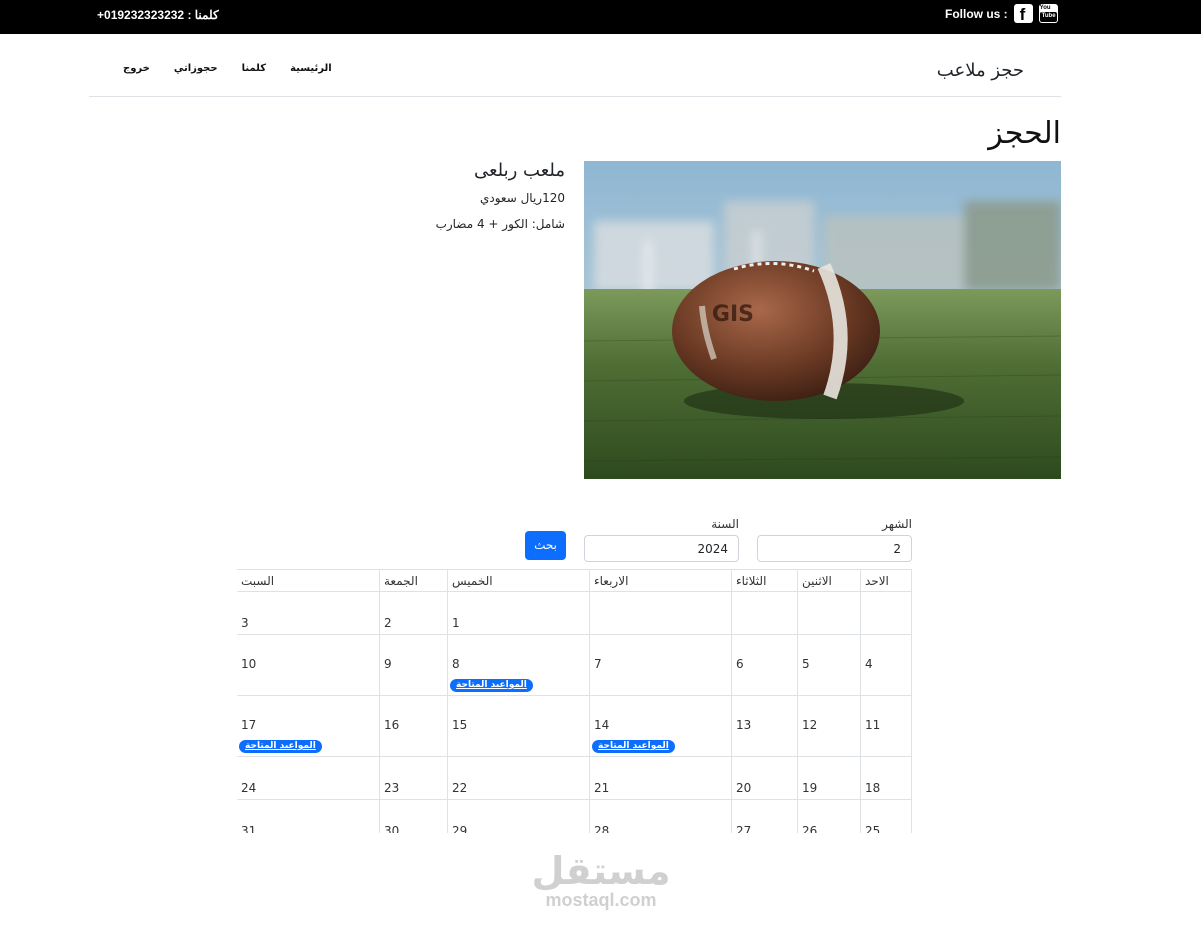  What do you see at coordinates (413, 580) in the screenshot?
I see `calendar-header: الجمعة` at bounding box center [413, 580].